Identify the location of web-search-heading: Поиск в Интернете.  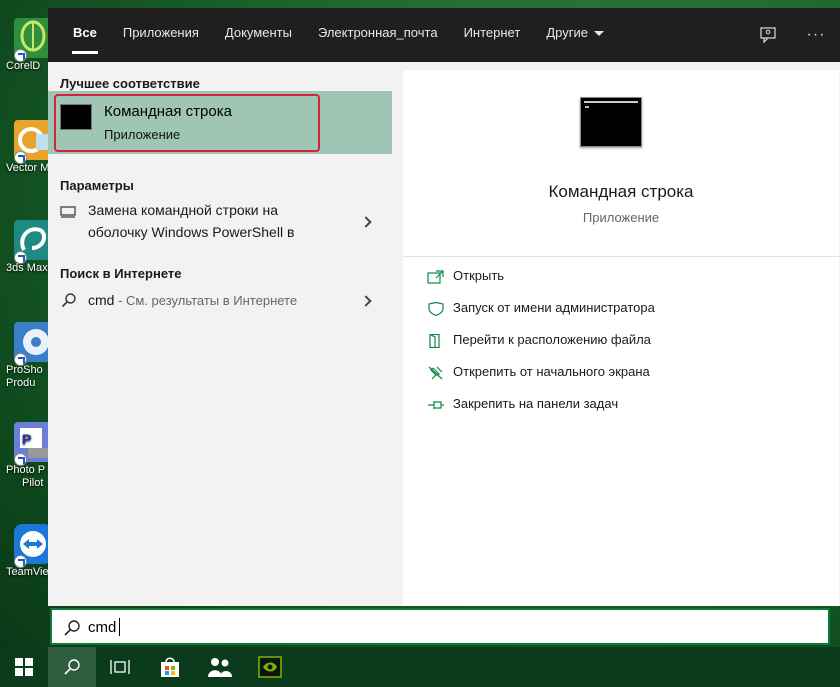
(121, 273).